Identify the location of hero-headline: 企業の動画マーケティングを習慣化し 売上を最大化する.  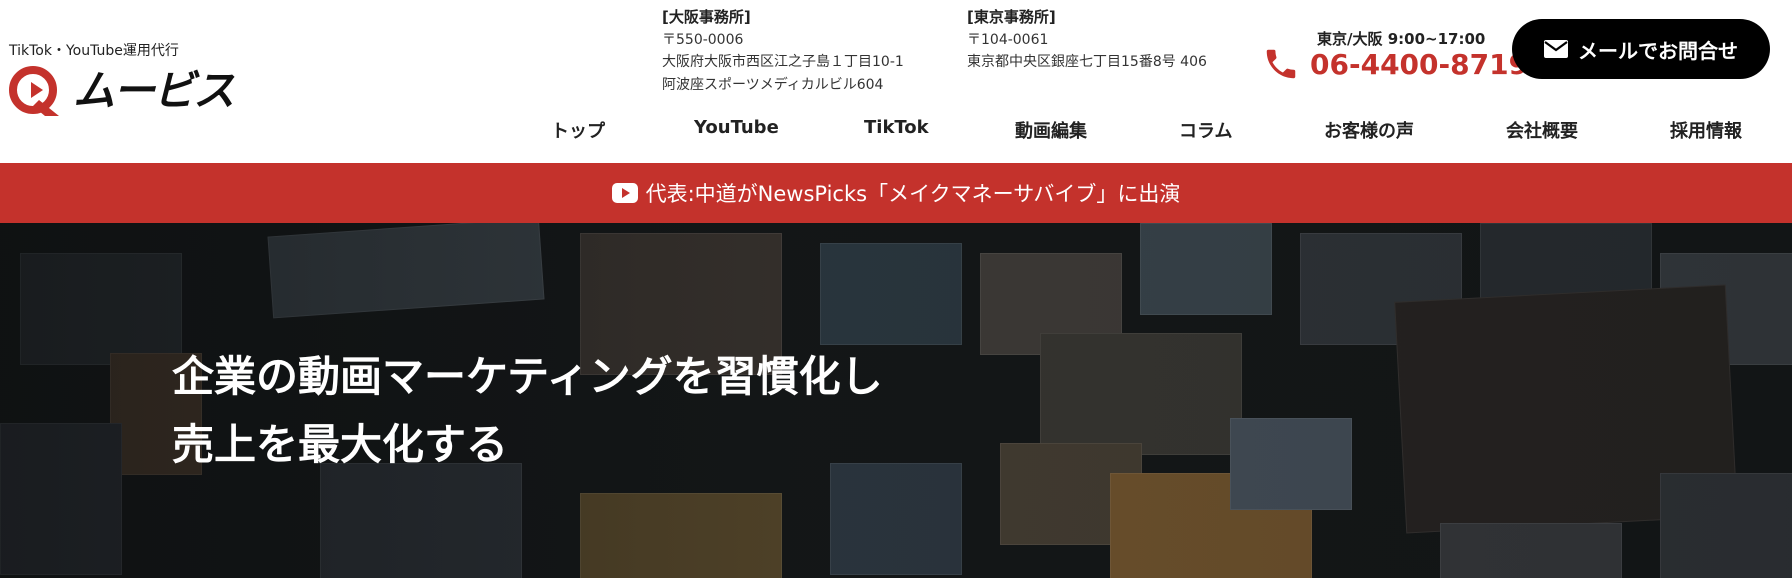
(527, 411).